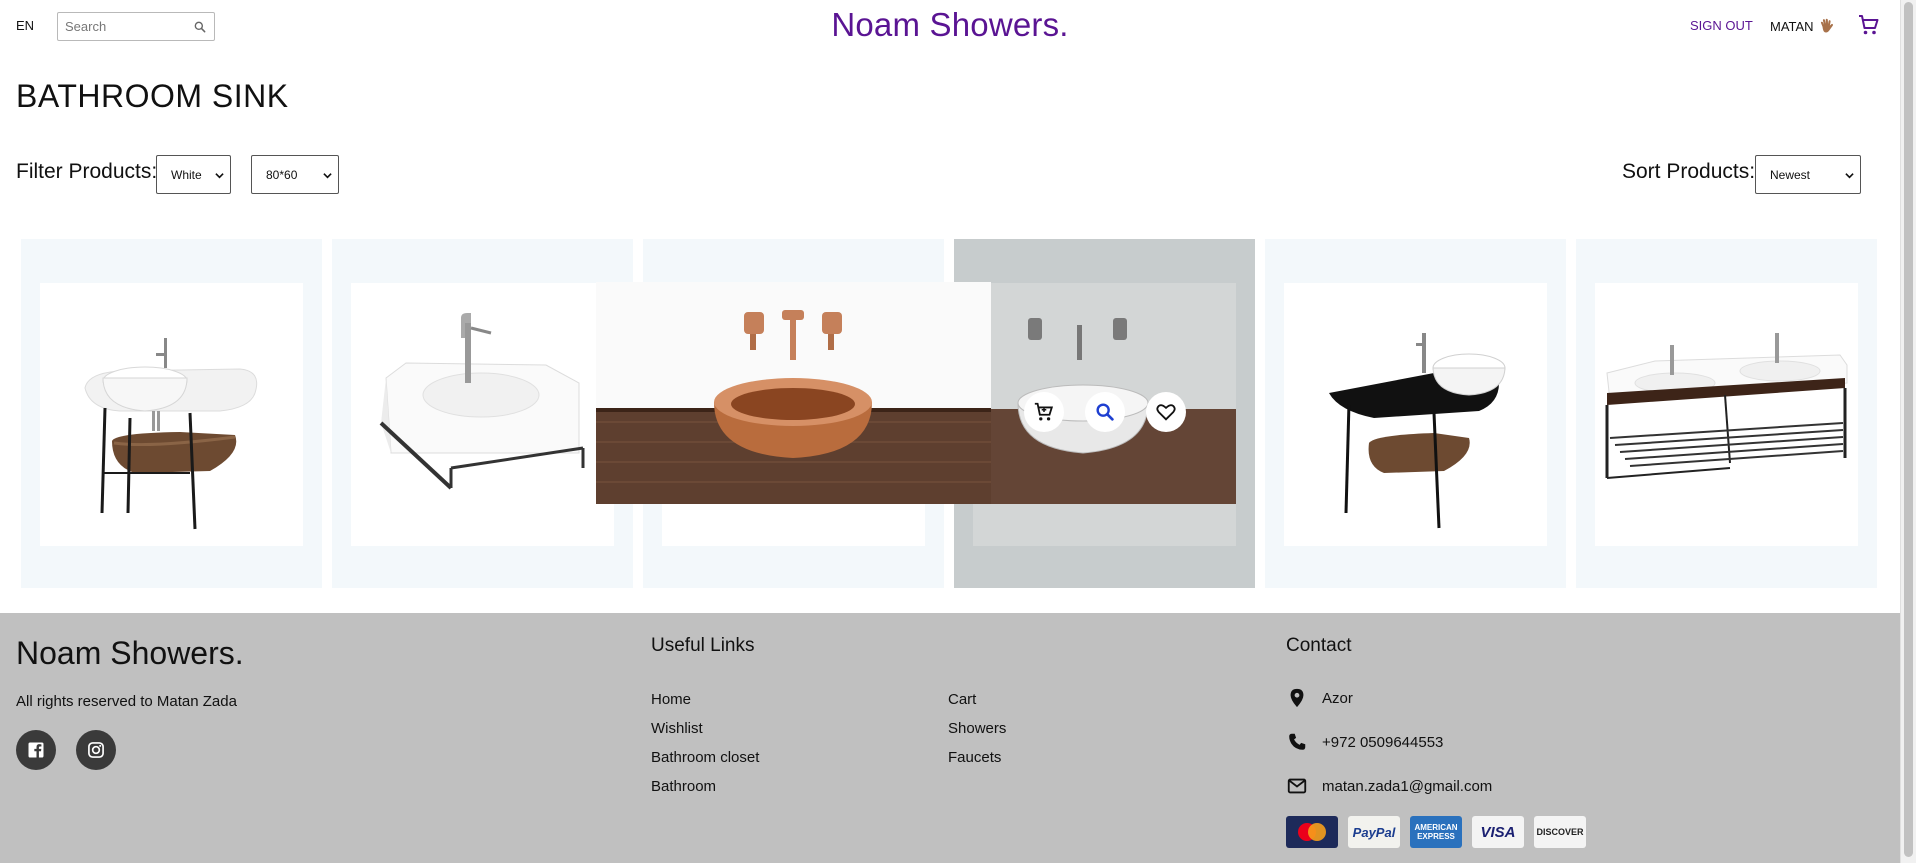 The image size is (1916, 863). I want to click on quick-view-icon, so click(1105, 412).